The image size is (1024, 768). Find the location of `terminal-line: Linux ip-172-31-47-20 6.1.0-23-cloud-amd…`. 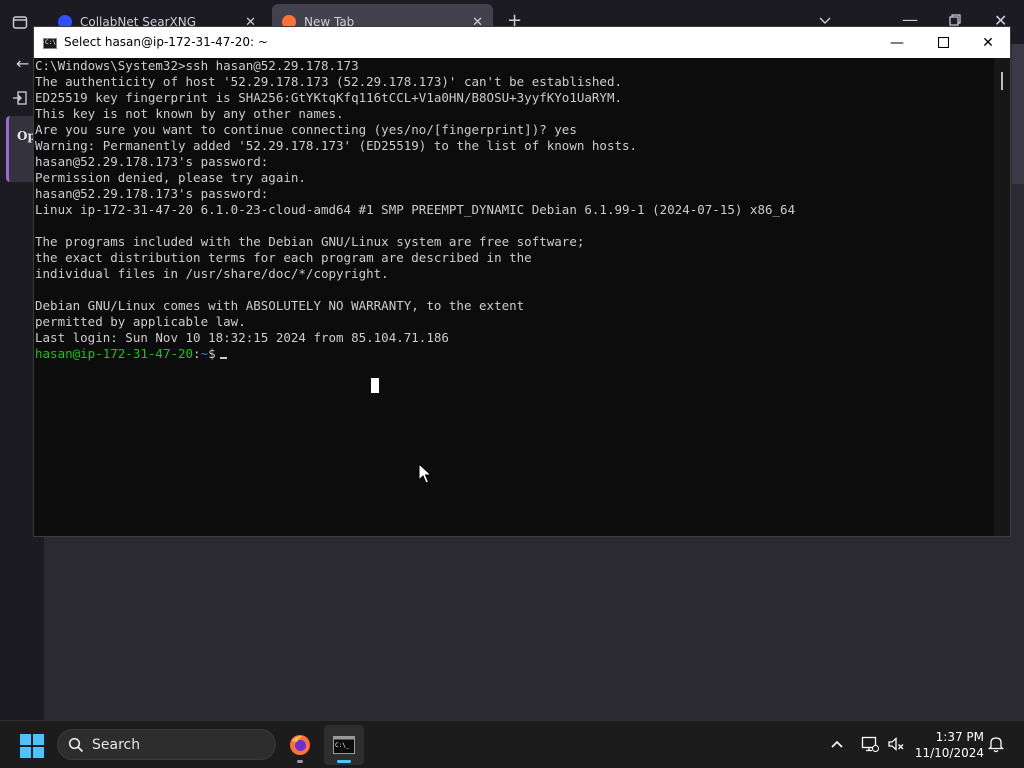

terminal-line: Linux ip-172-31-47-20 6.1.0-23-cloud-amd… is located at coordinates (415, 209).